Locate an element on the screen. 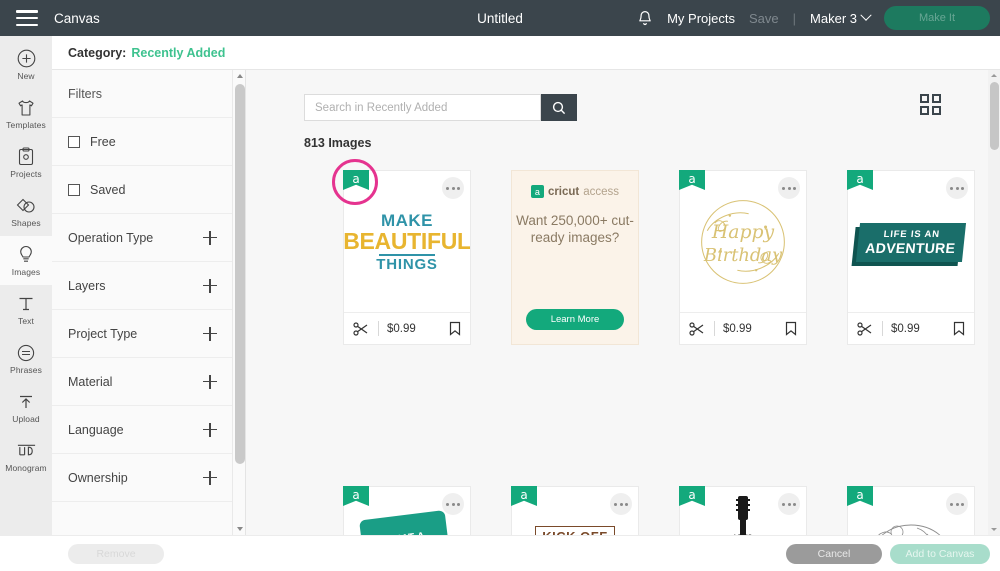 This screenshot has height=571, width=1000. sidebar-item-projects: Projects is located at coordinates (26, 162).